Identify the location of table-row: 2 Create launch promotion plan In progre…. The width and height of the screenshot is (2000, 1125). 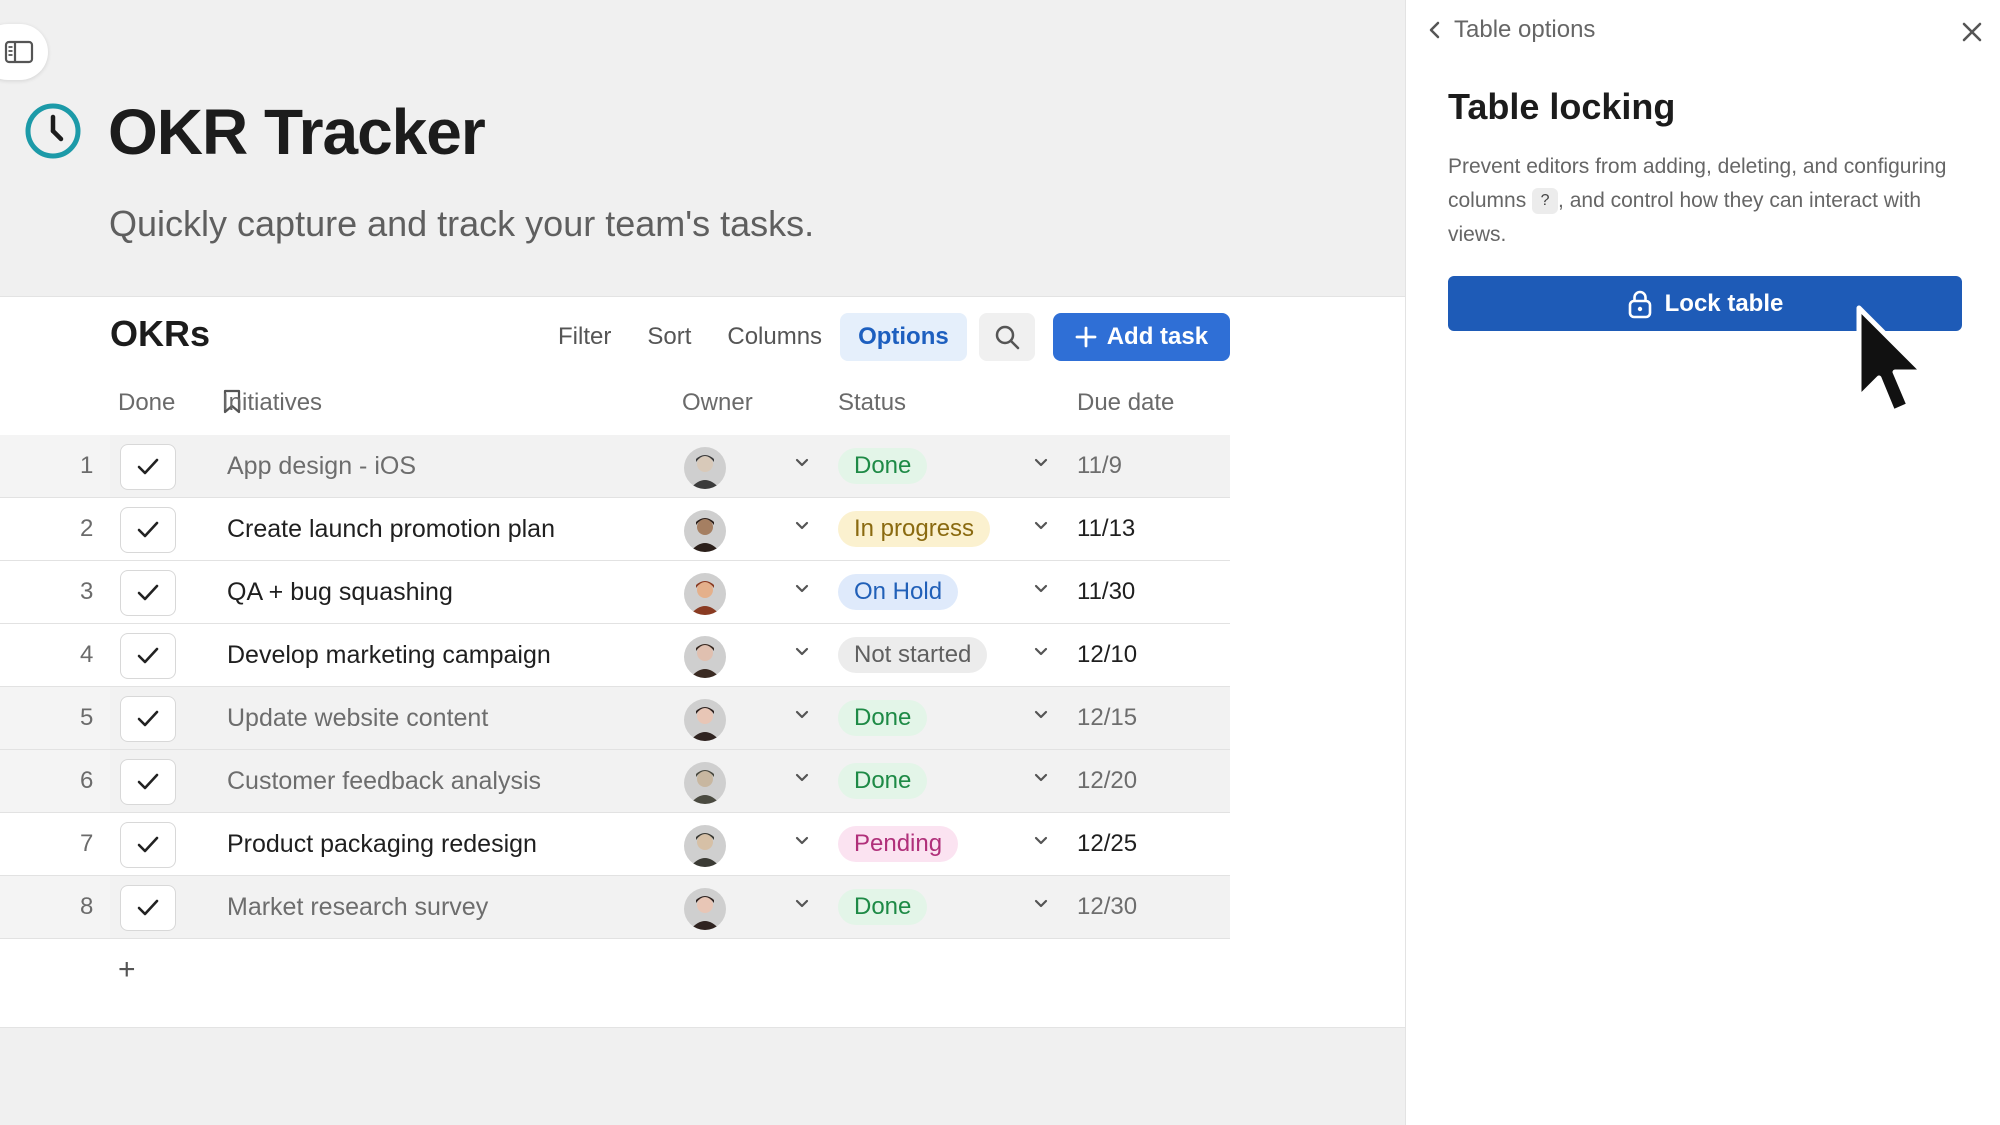
(615, 529).